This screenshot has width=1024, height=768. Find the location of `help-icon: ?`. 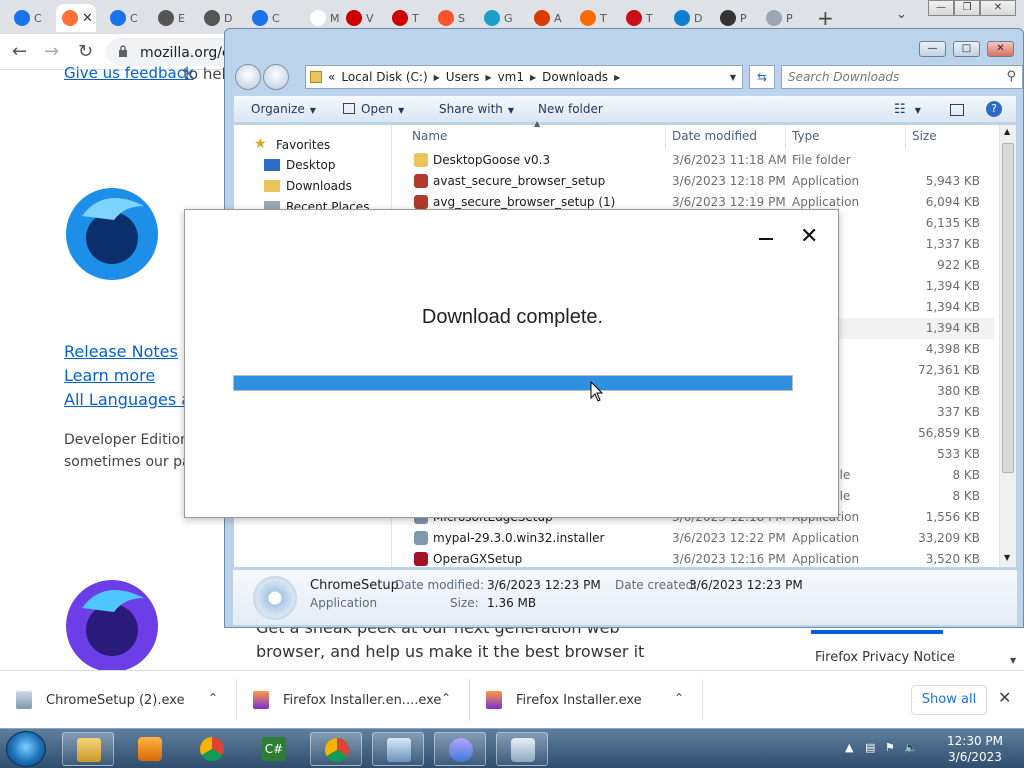

help-icon: ? is located at coordinates (994, 109).